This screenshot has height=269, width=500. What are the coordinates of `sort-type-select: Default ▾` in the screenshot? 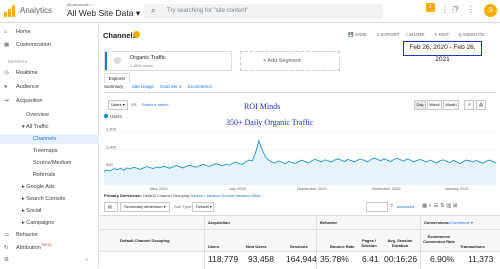 It's located at (203, 207).